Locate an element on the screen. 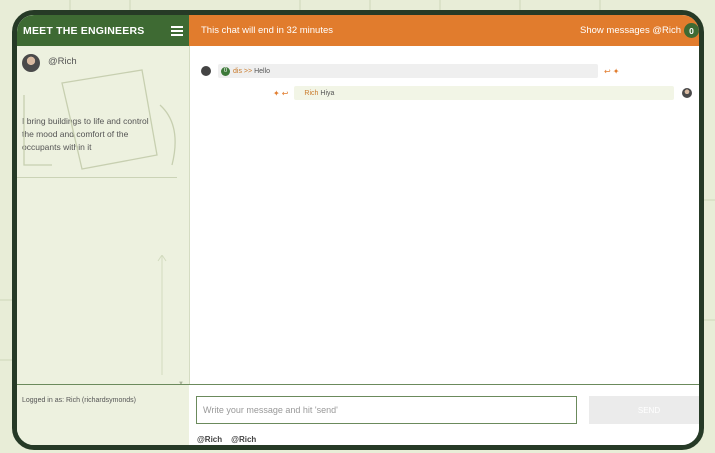 This screenshot has height=453, width=715. message-bubble: Rich Hiya is located at coordinates (484, 93).